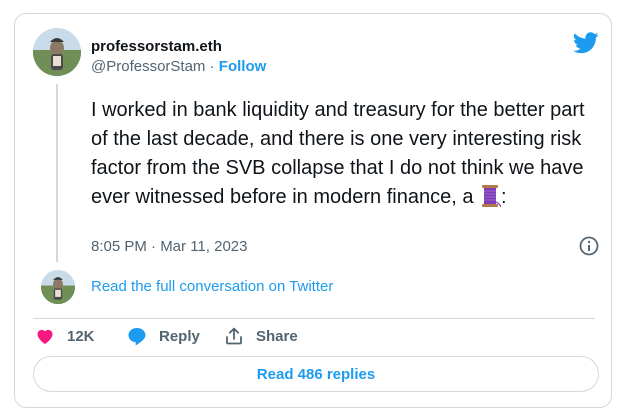 This screenshot has width=626, height=416. Describe the element at coordinates (45, 336) in the screenshot. I see `heart-icon` at that location.